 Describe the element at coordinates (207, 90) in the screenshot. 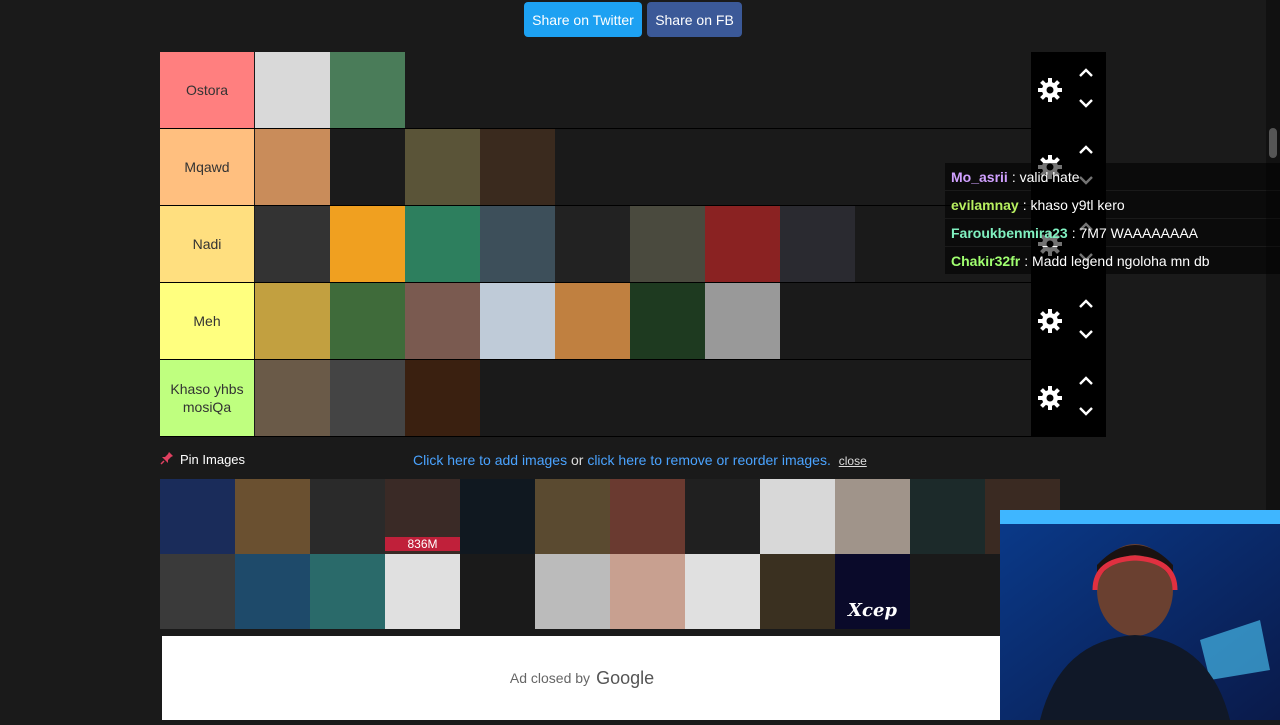

I see `tier-label: Ostora` at that location.